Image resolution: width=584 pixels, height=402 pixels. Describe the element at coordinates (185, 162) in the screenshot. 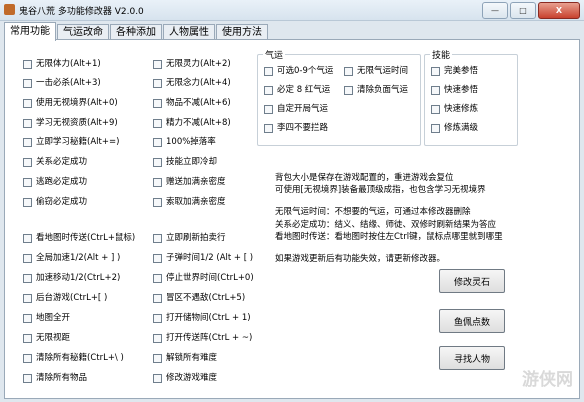

I see `checkbox-instant-cooldown: 技能立即冷却` at that location.